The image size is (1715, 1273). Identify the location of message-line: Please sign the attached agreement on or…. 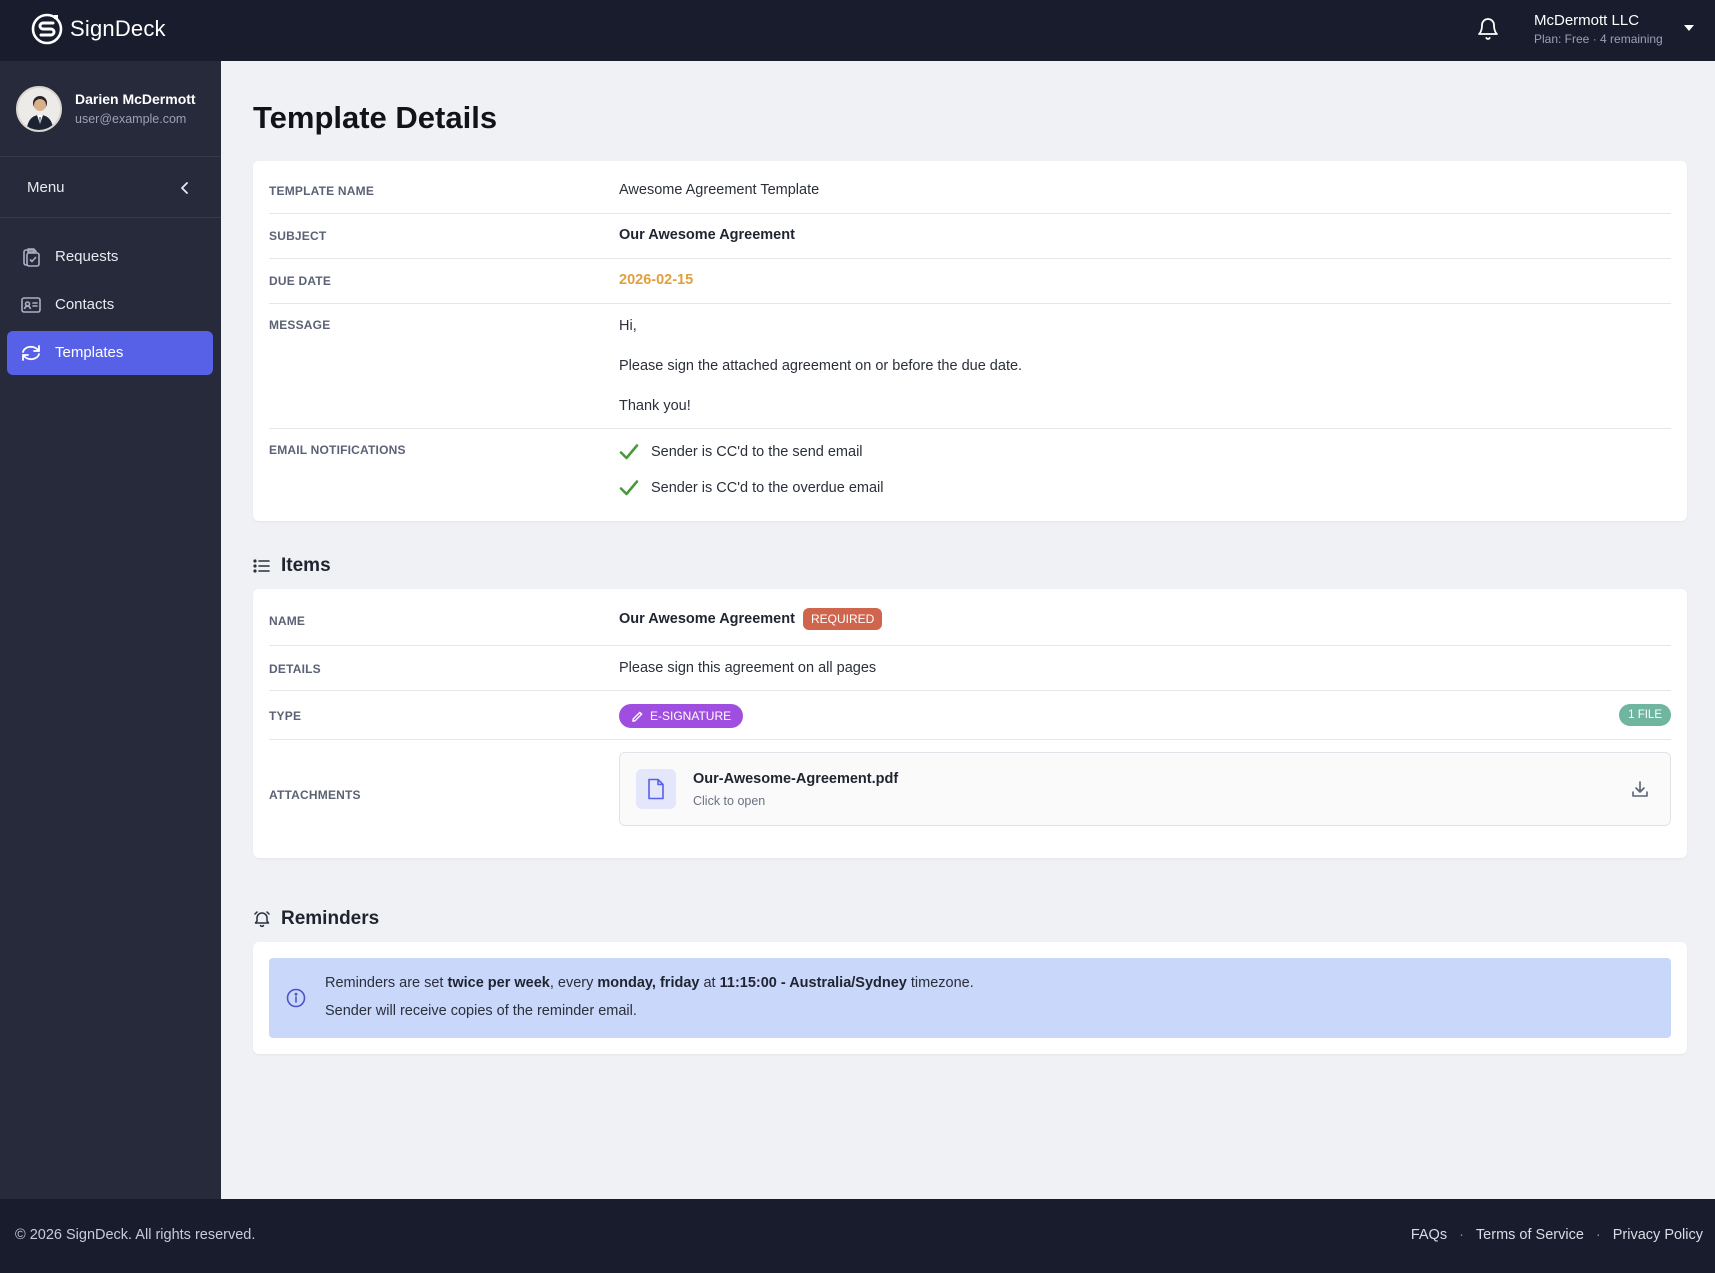
(821, 366).